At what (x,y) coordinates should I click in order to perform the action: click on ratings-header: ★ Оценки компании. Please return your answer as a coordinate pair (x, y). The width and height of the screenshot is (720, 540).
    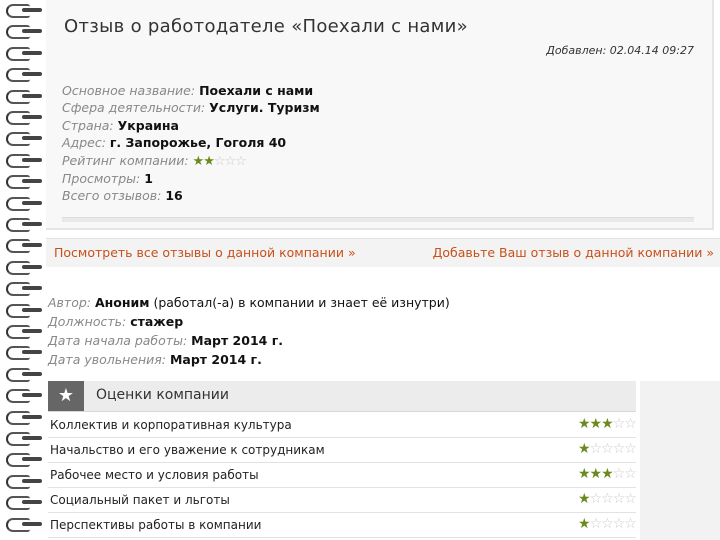
    Looking at the image, I should click on (342, 396).